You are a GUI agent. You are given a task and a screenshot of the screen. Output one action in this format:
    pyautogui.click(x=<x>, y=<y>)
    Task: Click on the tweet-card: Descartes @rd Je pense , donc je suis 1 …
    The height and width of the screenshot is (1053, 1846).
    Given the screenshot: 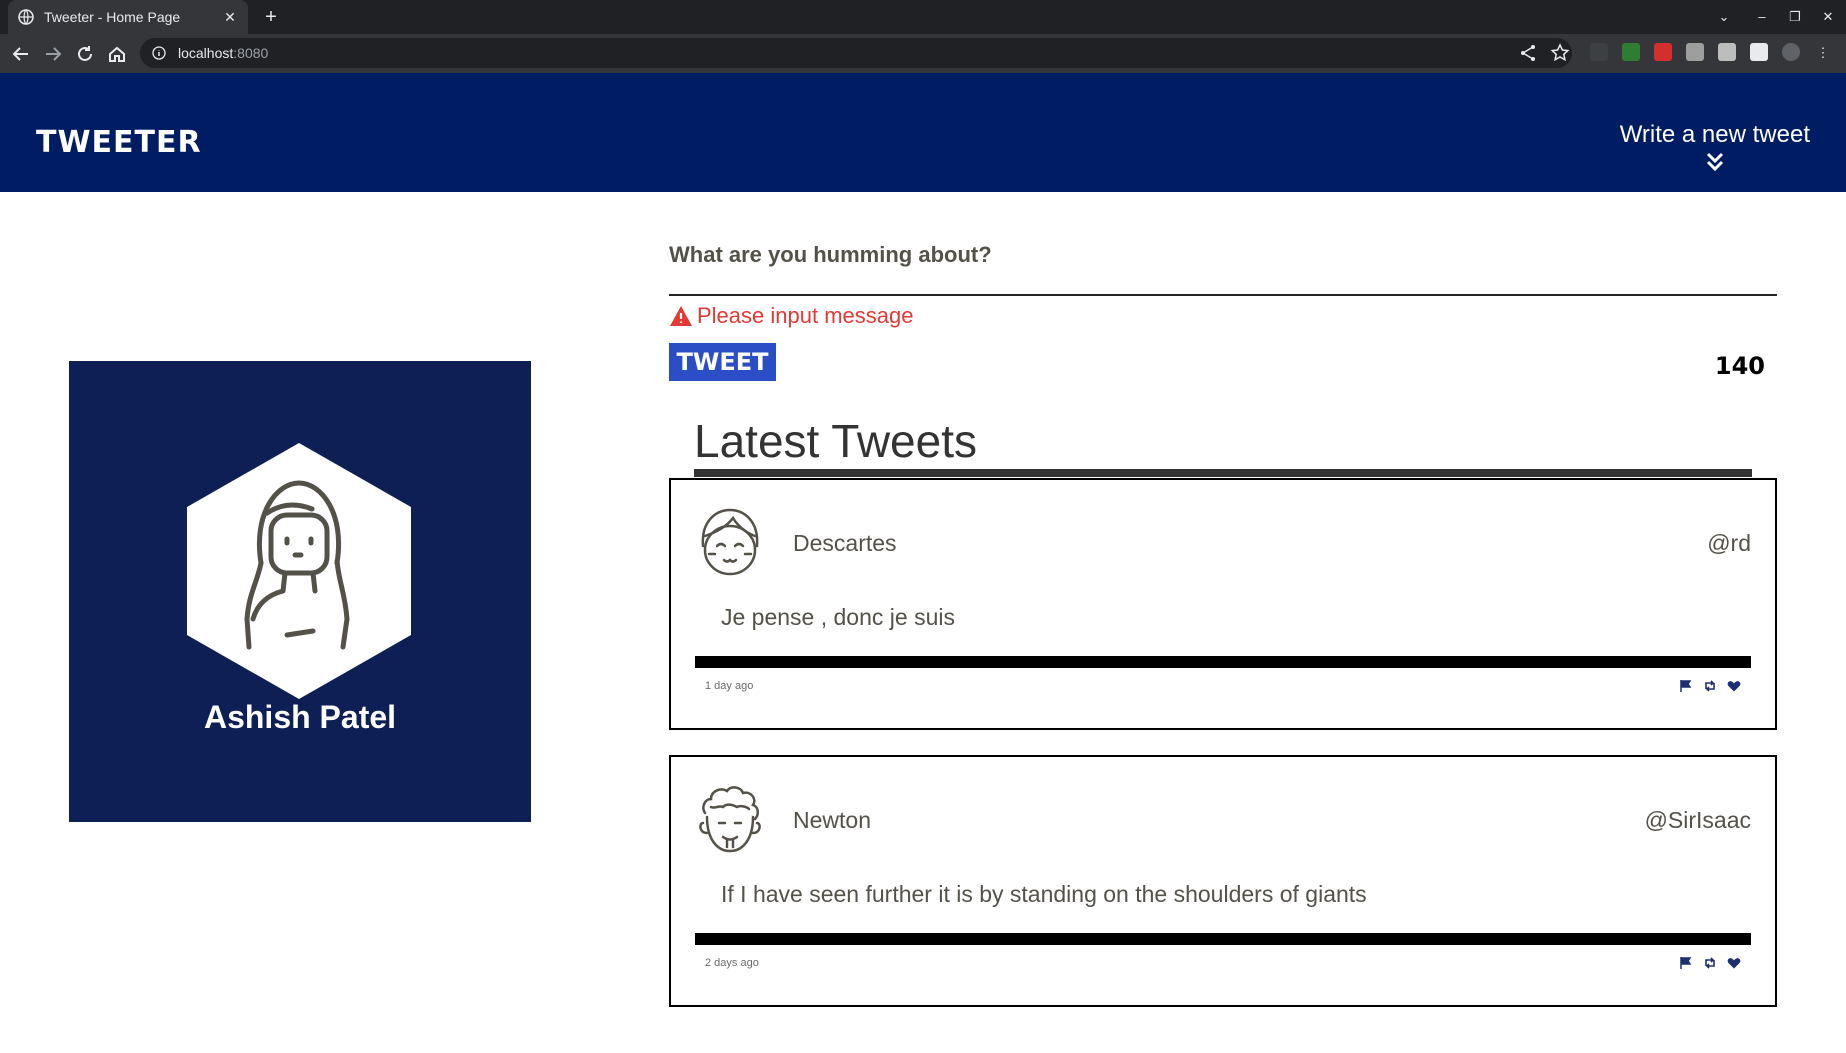 What is the action you would take?
    pyautogui.click(x=1223, y=604)
    